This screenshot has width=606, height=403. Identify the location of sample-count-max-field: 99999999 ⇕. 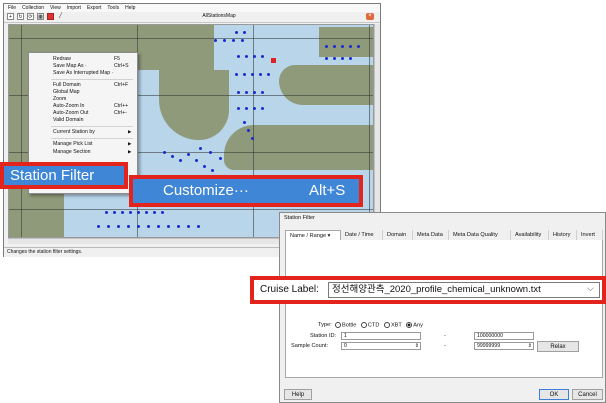
(504, 346).